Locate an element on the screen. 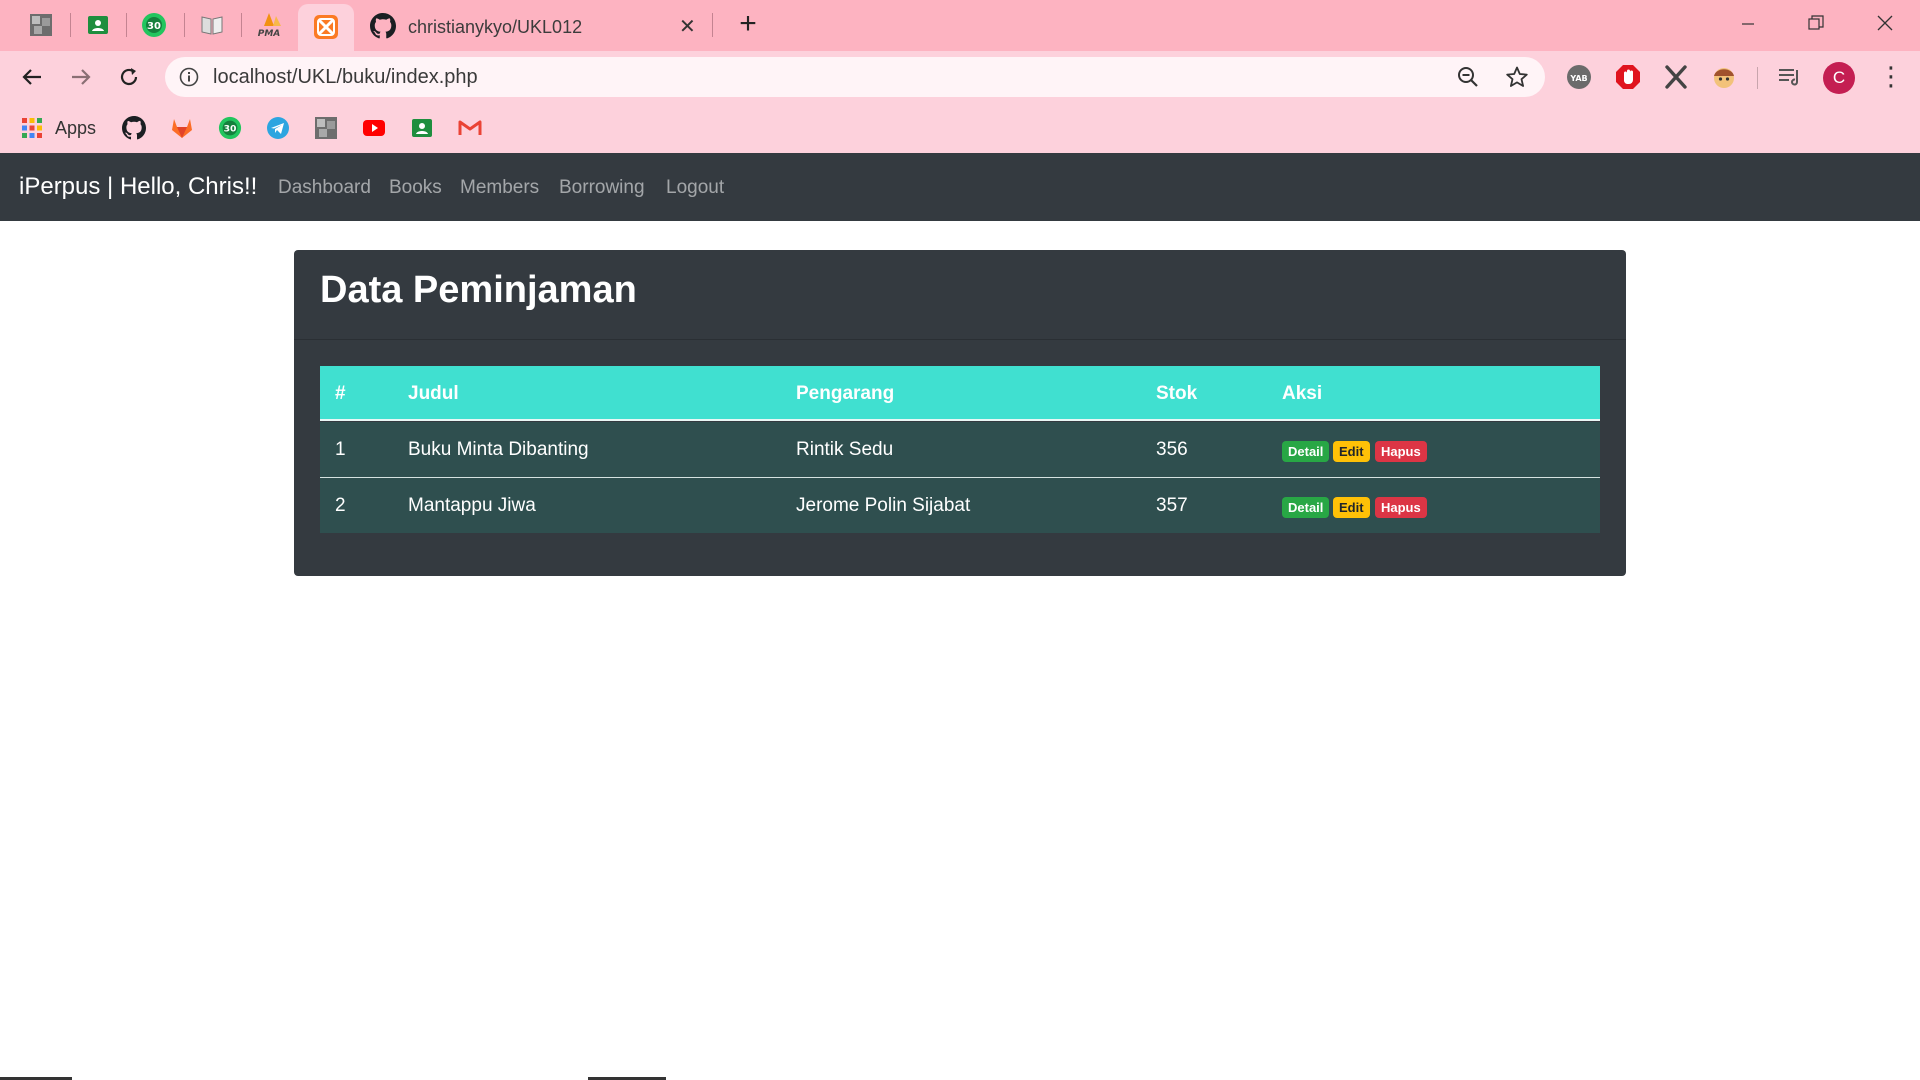 The width and height of the screenshot is (1920, 1080). reload-button is located at coordinates (129, 77).